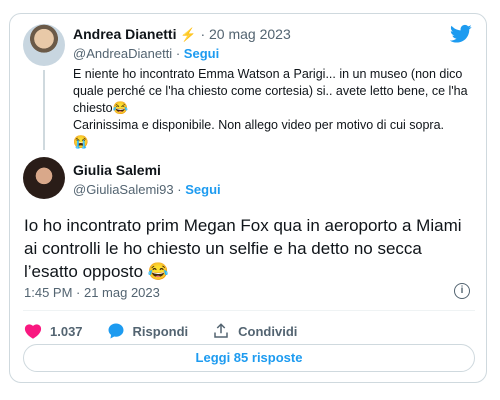  What do you see at coordinates (249, 310) in the screenshot?
I see `divider` at bounding box center [249, 310].